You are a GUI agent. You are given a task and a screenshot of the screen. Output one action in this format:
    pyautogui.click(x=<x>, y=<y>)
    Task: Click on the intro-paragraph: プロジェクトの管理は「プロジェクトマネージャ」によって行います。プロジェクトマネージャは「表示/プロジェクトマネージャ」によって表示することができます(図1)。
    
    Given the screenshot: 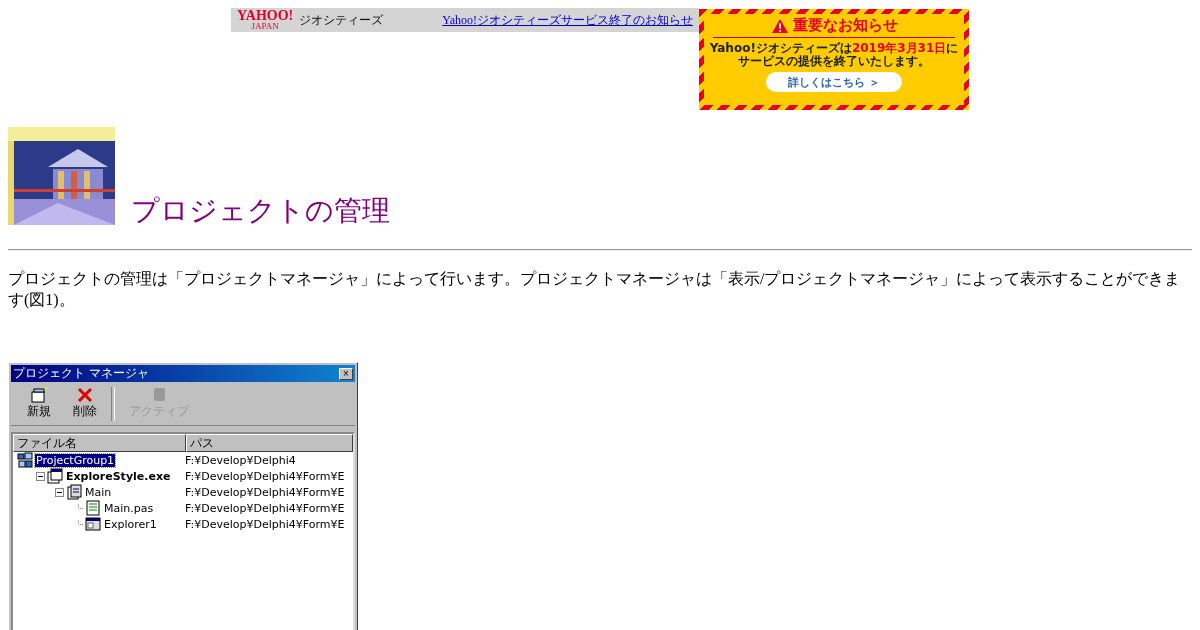 What is the action you would take?
    pyautogui.click(x=595, y=289)
    